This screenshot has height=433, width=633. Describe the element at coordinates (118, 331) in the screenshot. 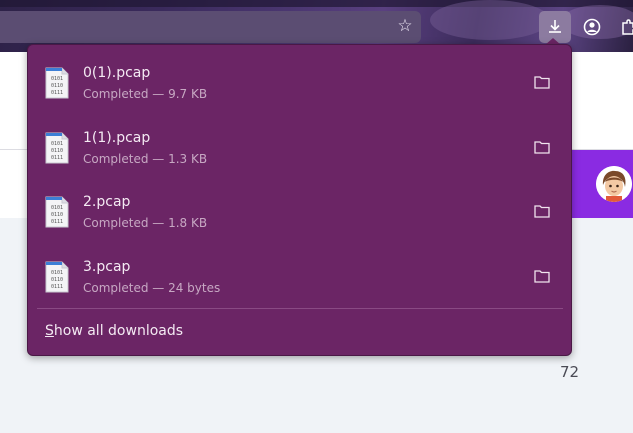

I see `show-all-label: how all downloads` at that location.